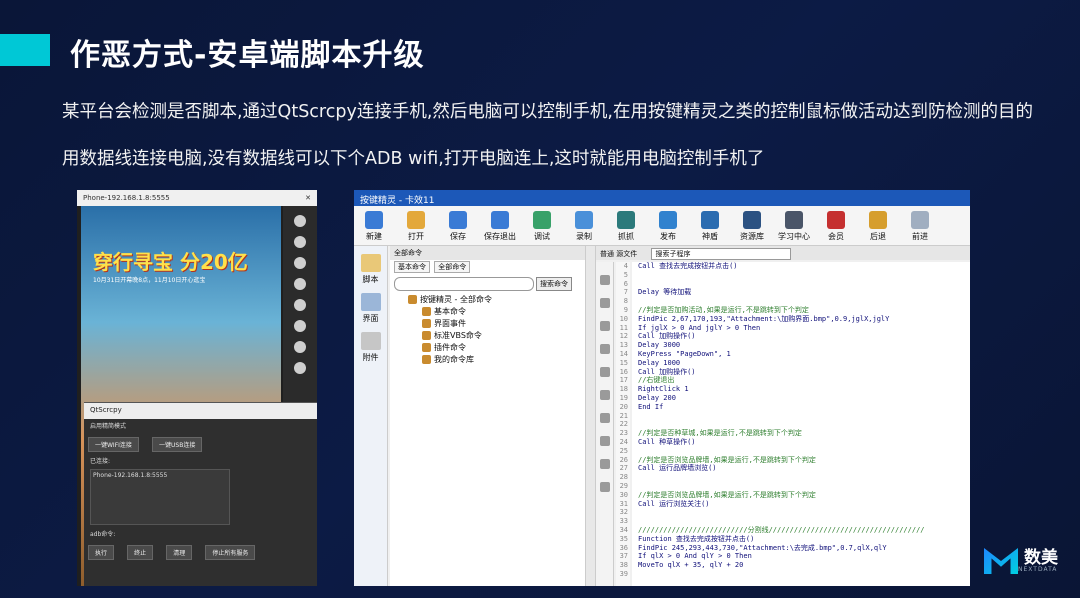  What do you see at coordinates (607, 254) in the screenshot?
I see `tab-normal: 普通` at bounding box center [607, 254].